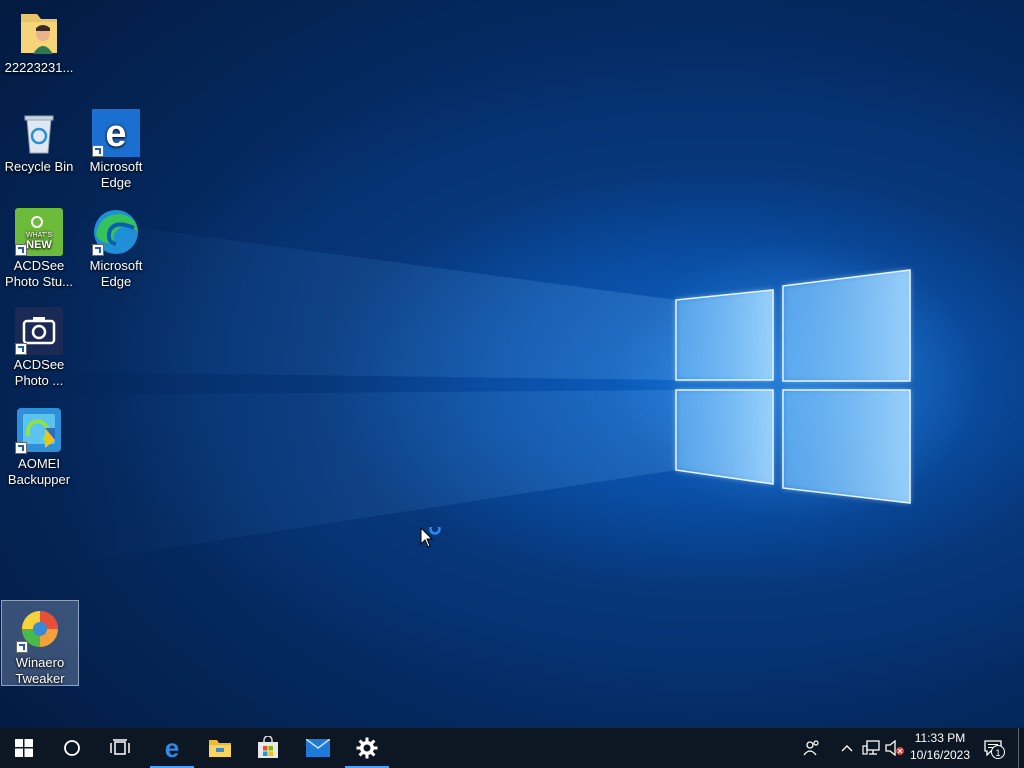 The image size is (1024, 768). I want to click on taskbar-clock: 11:33 PM 10/16/2023, so click(940, 748).